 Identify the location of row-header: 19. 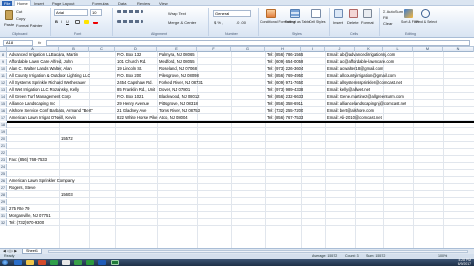
(3, 132).